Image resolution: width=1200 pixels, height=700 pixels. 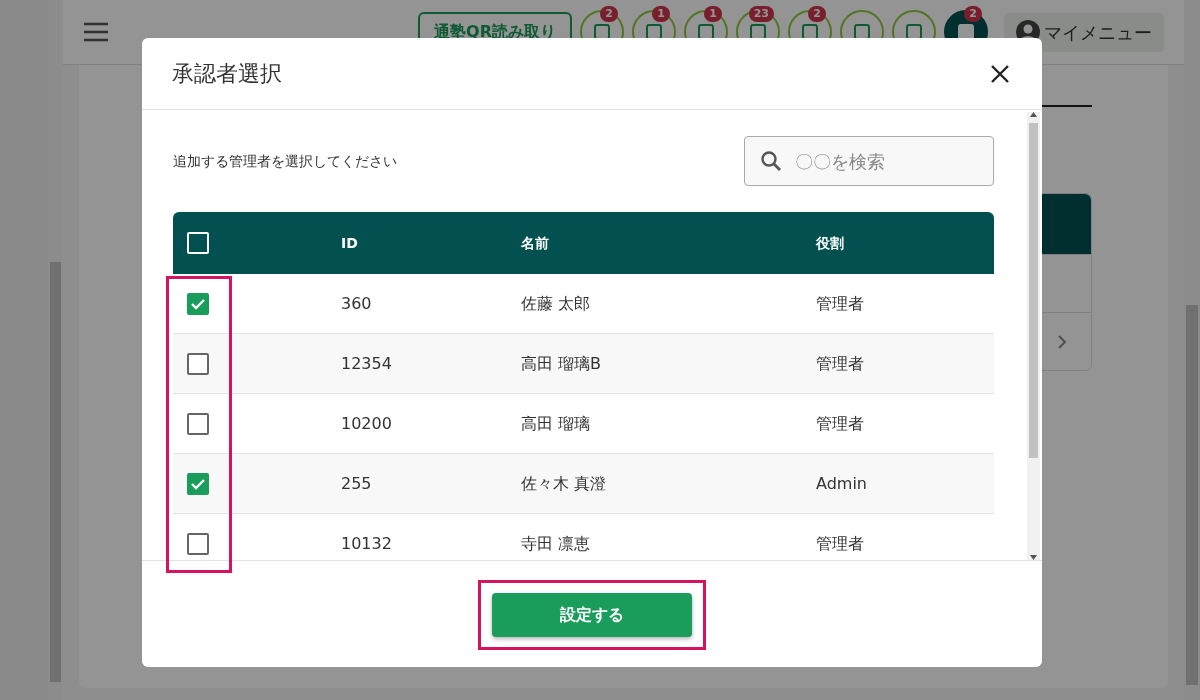 What do you see at coordinates (1033, 114) in the screenshot?
I see `scroll-up-icon` at bounding box center [1033, 114].